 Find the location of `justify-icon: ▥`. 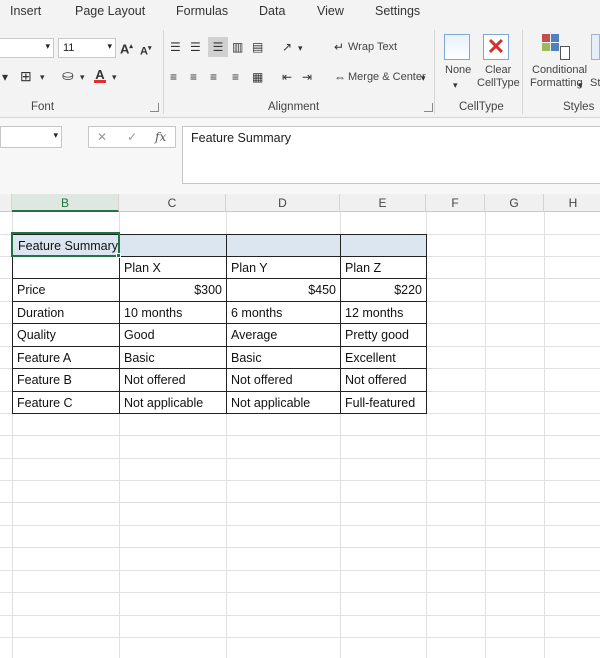

justify-icon: ▥ is located at coordinates (237, 47).